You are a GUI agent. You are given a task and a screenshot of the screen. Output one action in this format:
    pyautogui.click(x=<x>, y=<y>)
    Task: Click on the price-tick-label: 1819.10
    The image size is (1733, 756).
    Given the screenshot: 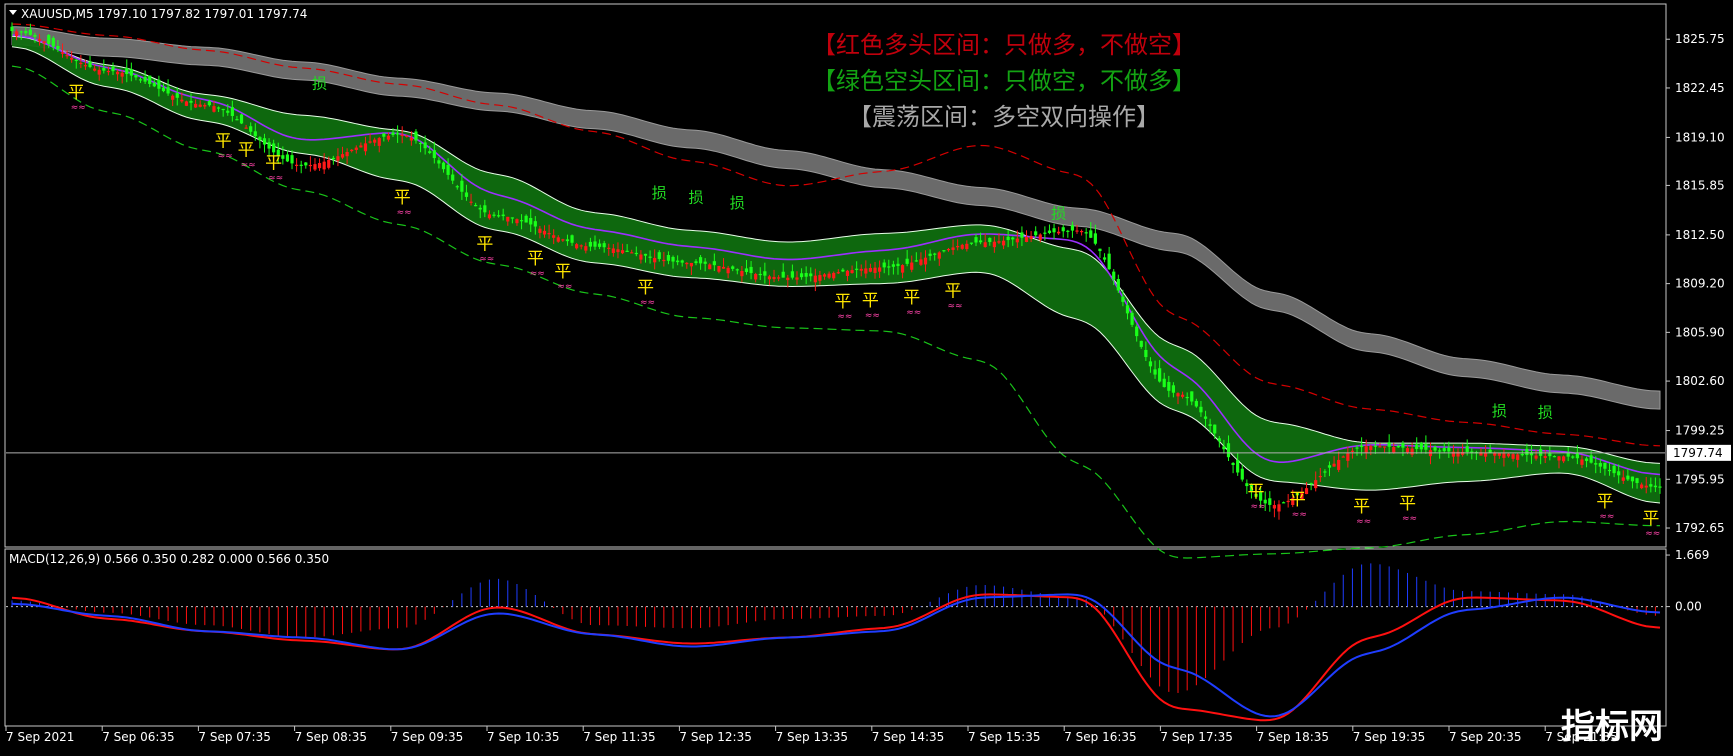 What is the action you would take?
    pyautogui.click(x=1700, y=137)
    